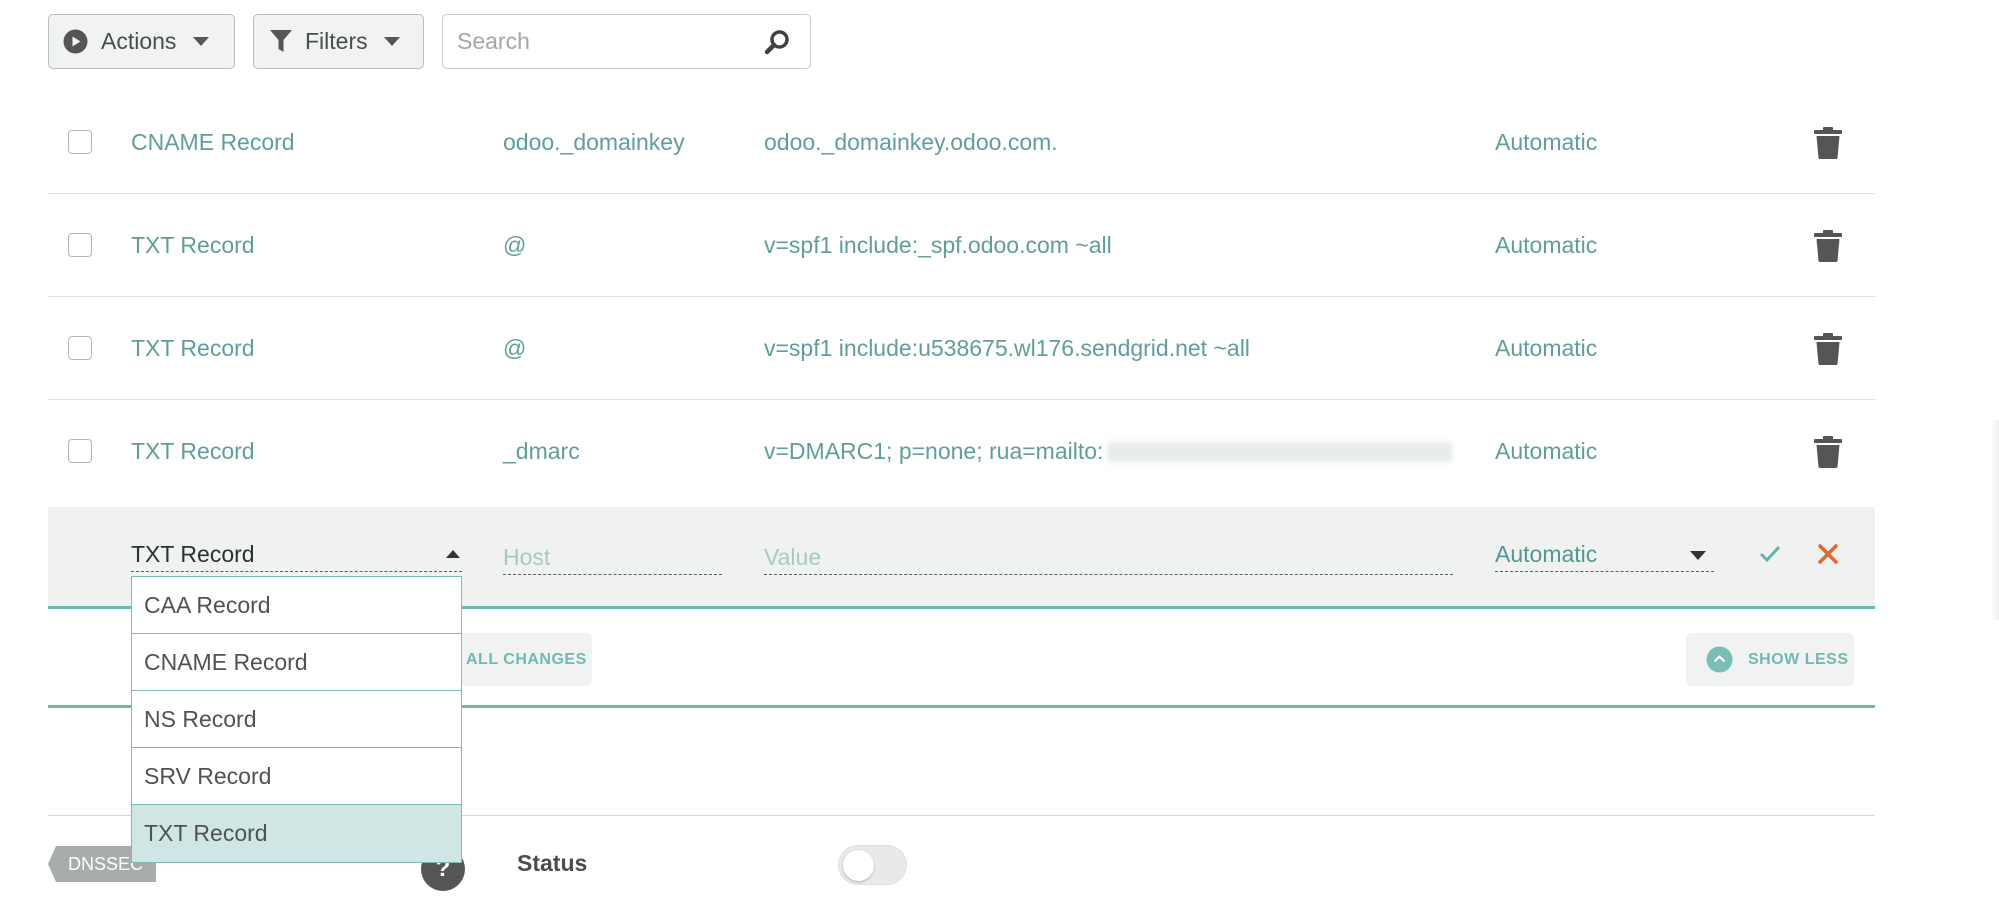  What do you see at coordinates (1546, 554) in the screenshot?
I see `ttl-value: Automatic` at bounding box center [1546, 554].